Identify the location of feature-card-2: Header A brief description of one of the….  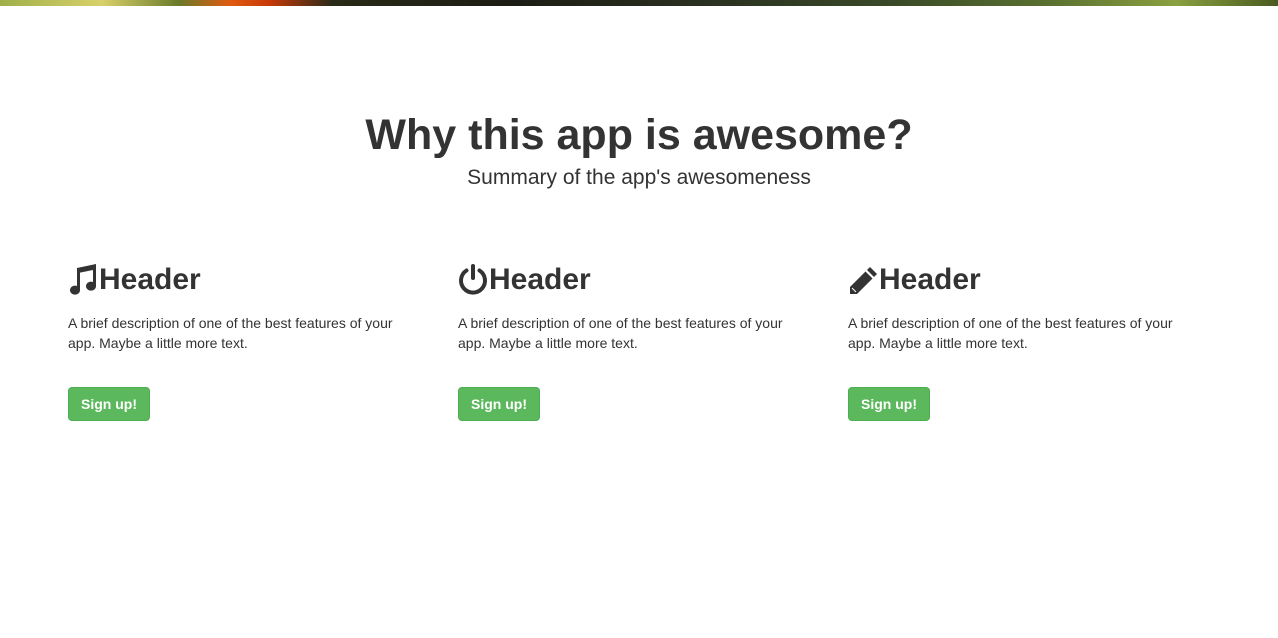
(638, 341).